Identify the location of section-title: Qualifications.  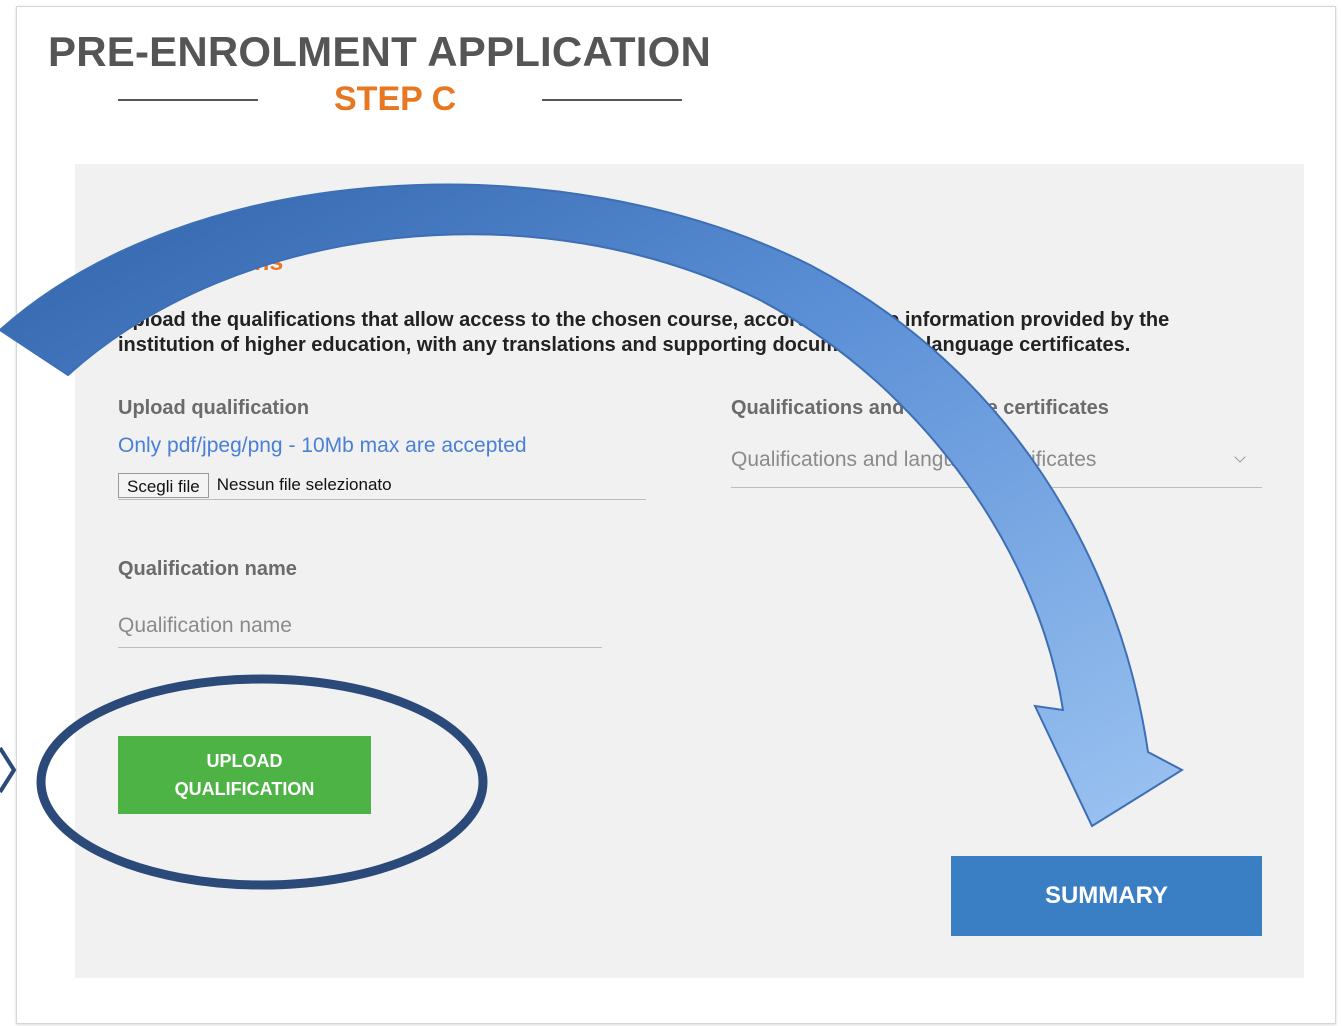
(201, 262).